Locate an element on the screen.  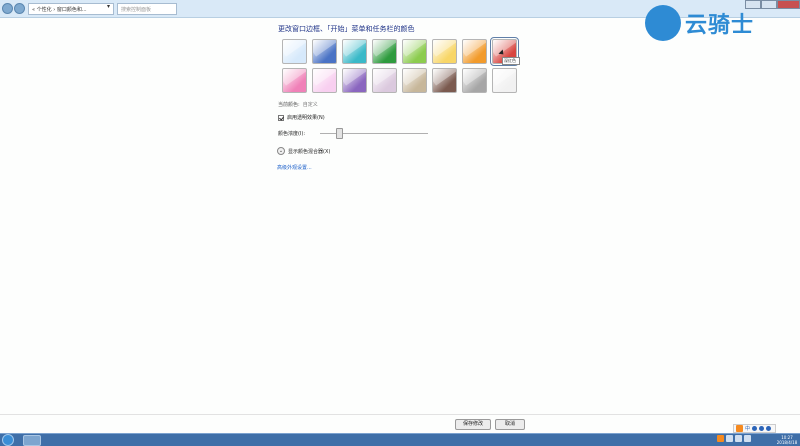
color-mixer-toggle: ⌄ 显示颜色混合器(X) is located at coordinates (303, 151).